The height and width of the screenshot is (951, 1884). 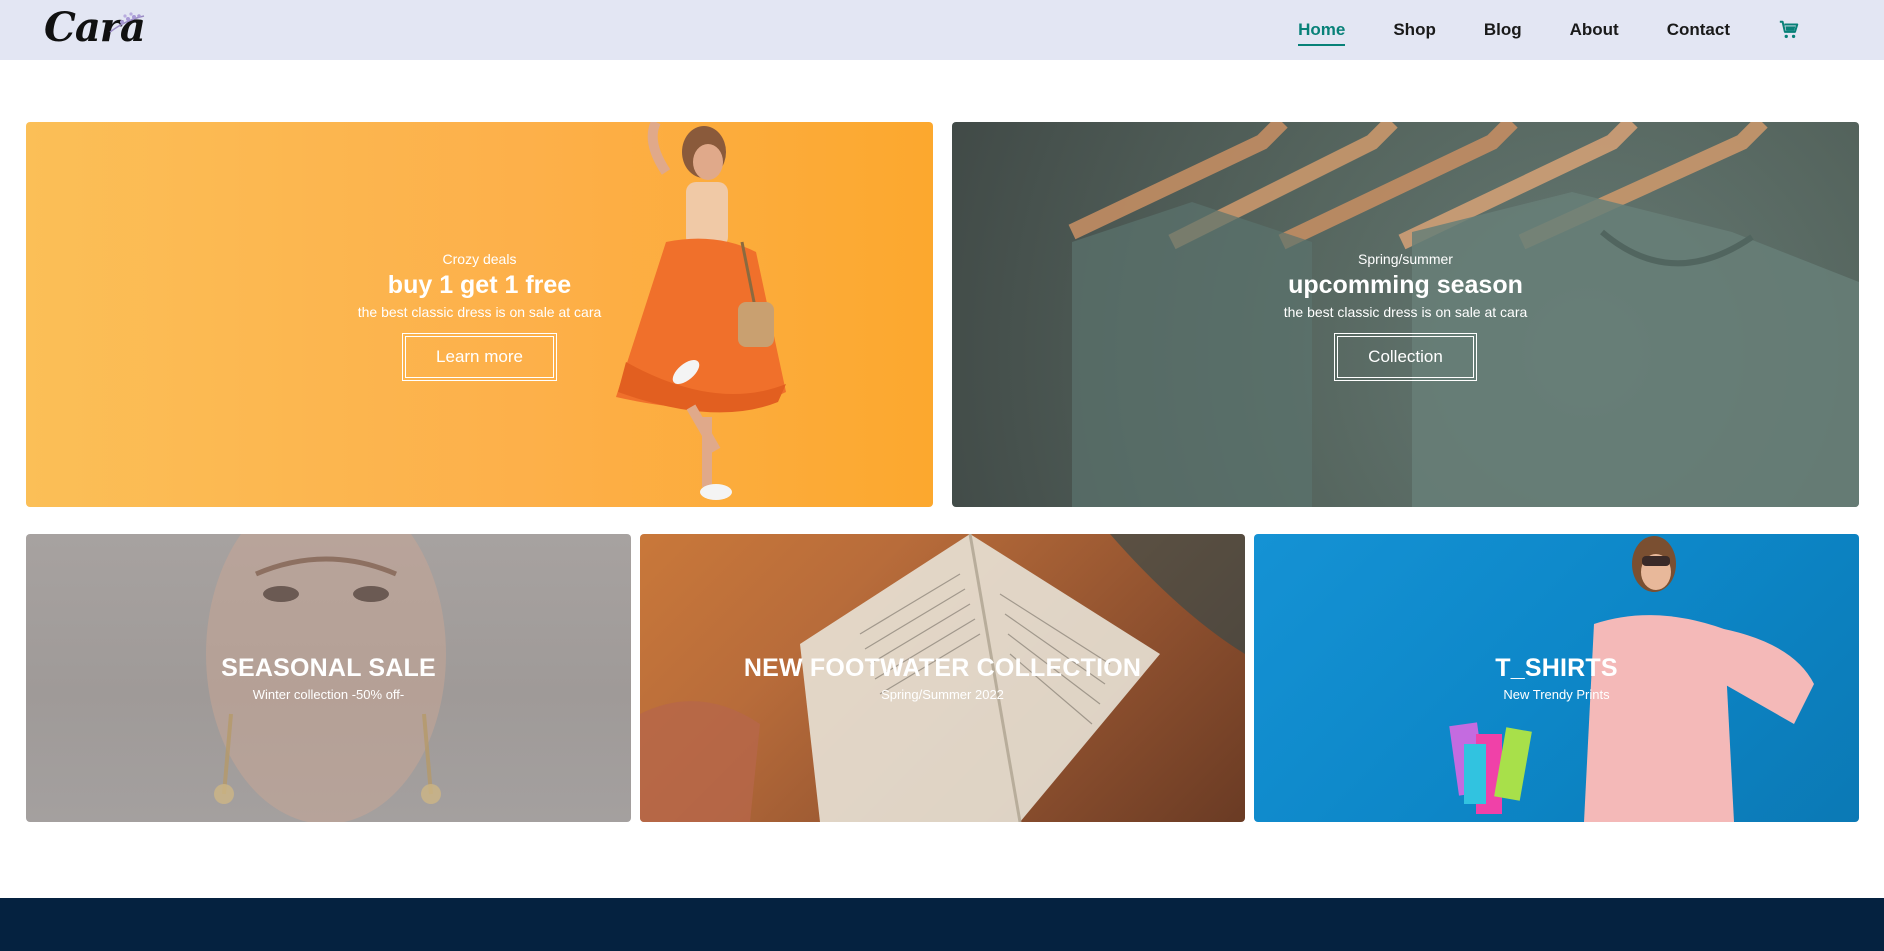 What do you see at coordinates (1405, 259) in the screenshot?
I see `banner-season-eyebrow: Spring/summer` at bounding box center [1405, 259].